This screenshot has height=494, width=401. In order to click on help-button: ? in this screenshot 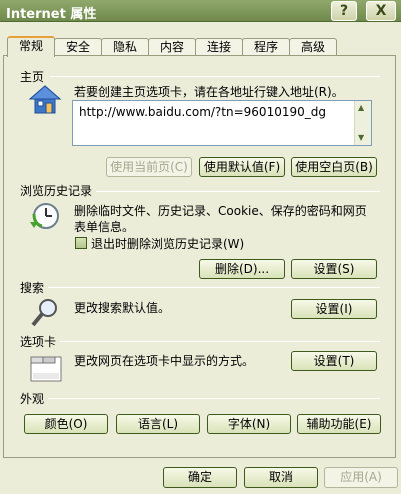, I will do `click(344, 11)`.